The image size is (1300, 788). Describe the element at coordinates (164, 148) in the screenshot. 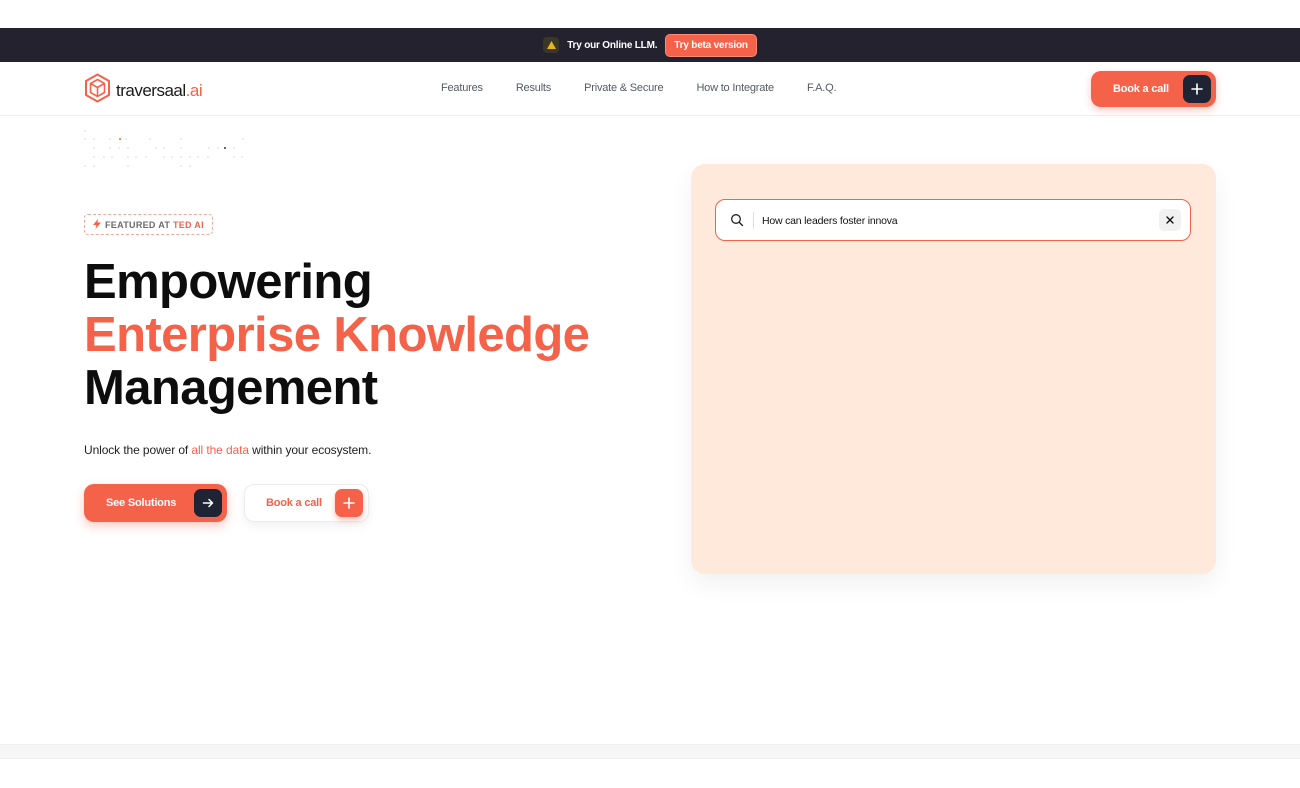

I see `decorative-dots` at that location.